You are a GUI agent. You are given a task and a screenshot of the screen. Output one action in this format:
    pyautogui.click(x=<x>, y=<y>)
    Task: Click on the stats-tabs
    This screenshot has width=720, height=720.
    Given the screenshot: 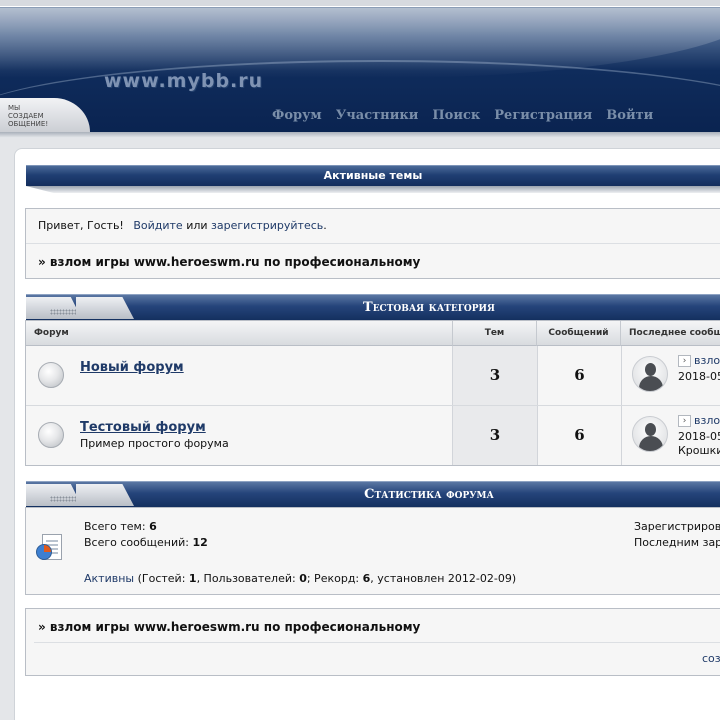 What is the action you would take?
    pyautogui.click(x=82, y=494)
    